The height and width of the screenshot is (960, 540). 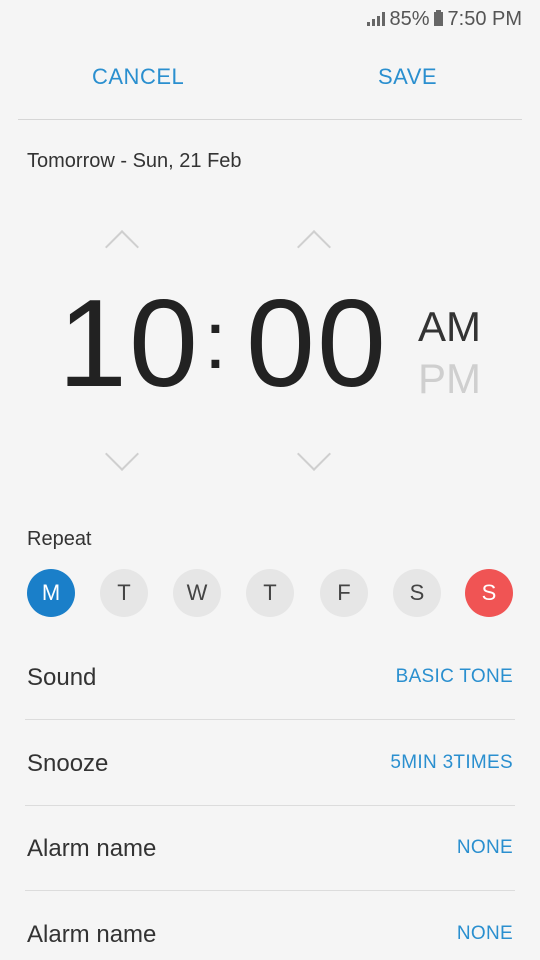 I want to click on repeat-label: Repeat, so click(x=59, y=539).